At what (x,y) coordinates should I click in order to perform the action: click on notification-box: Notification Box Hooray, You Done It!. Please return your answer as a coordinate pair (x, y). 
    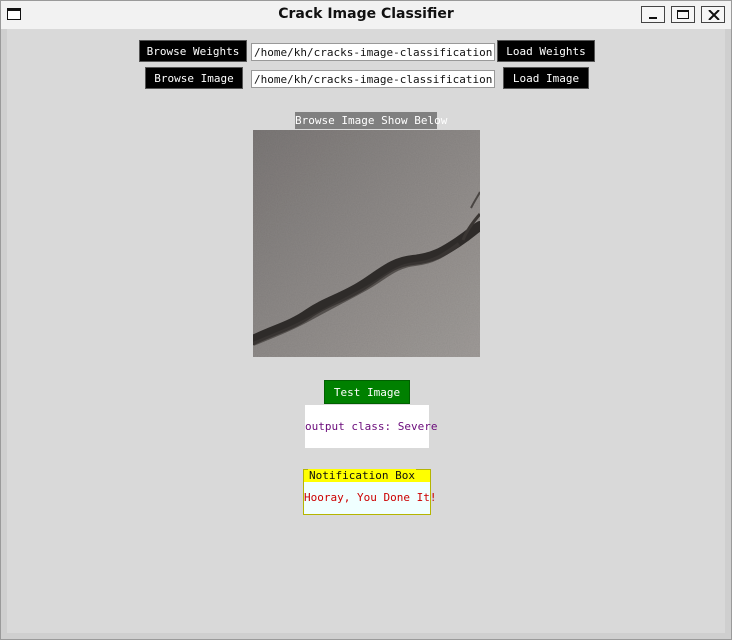
    Looking at the image, I should click on (370, 492).